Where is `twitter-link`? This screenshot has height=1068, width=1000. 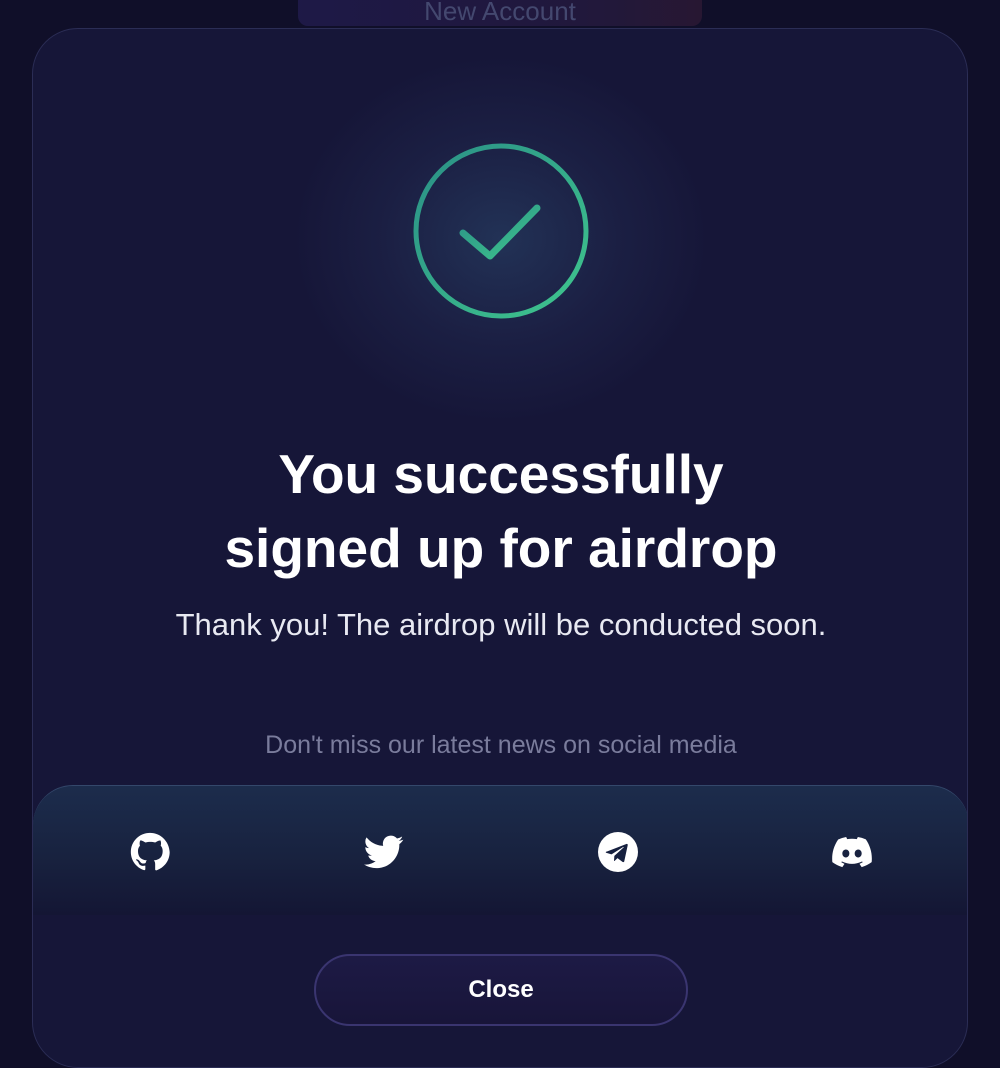
twitter-link is located at coordinates (384, 852).